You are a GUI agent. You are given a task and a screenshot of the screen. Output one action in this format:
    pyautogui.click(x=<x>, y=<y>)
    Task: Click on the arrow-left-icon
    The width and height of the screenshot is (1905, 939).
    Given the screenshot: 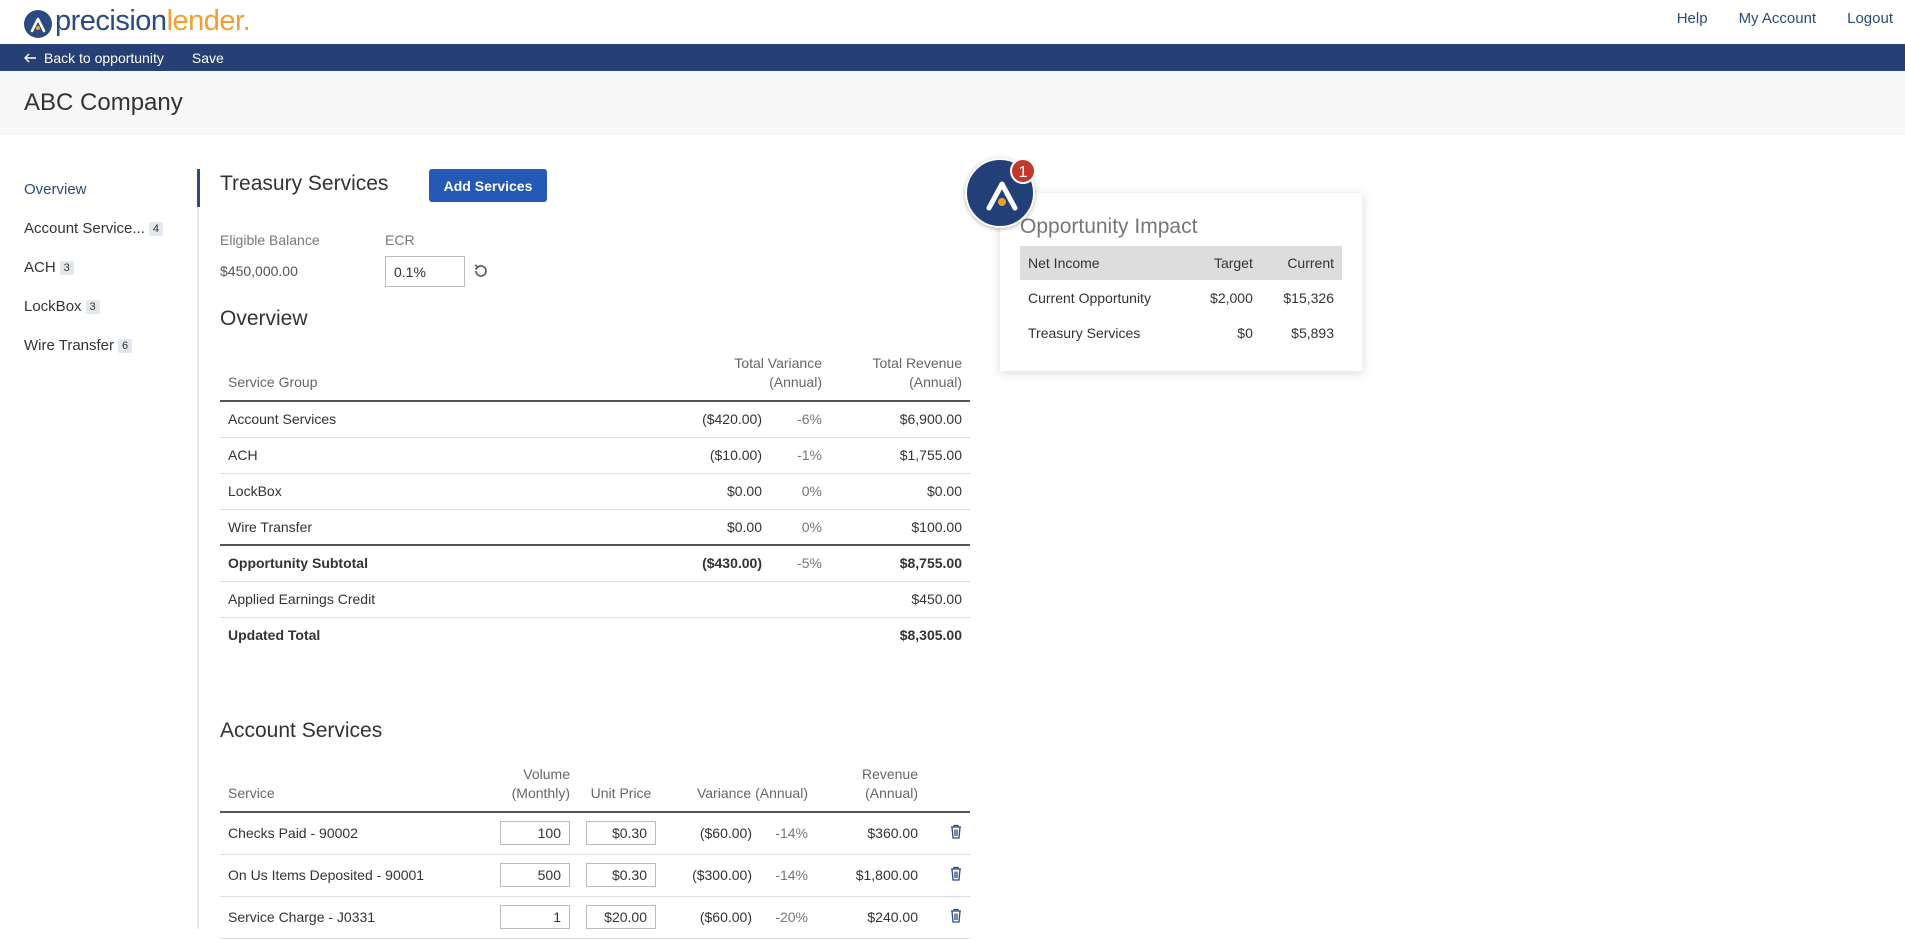 What is the action you would take?
    pyautogui.click(x=30, y=57)
    